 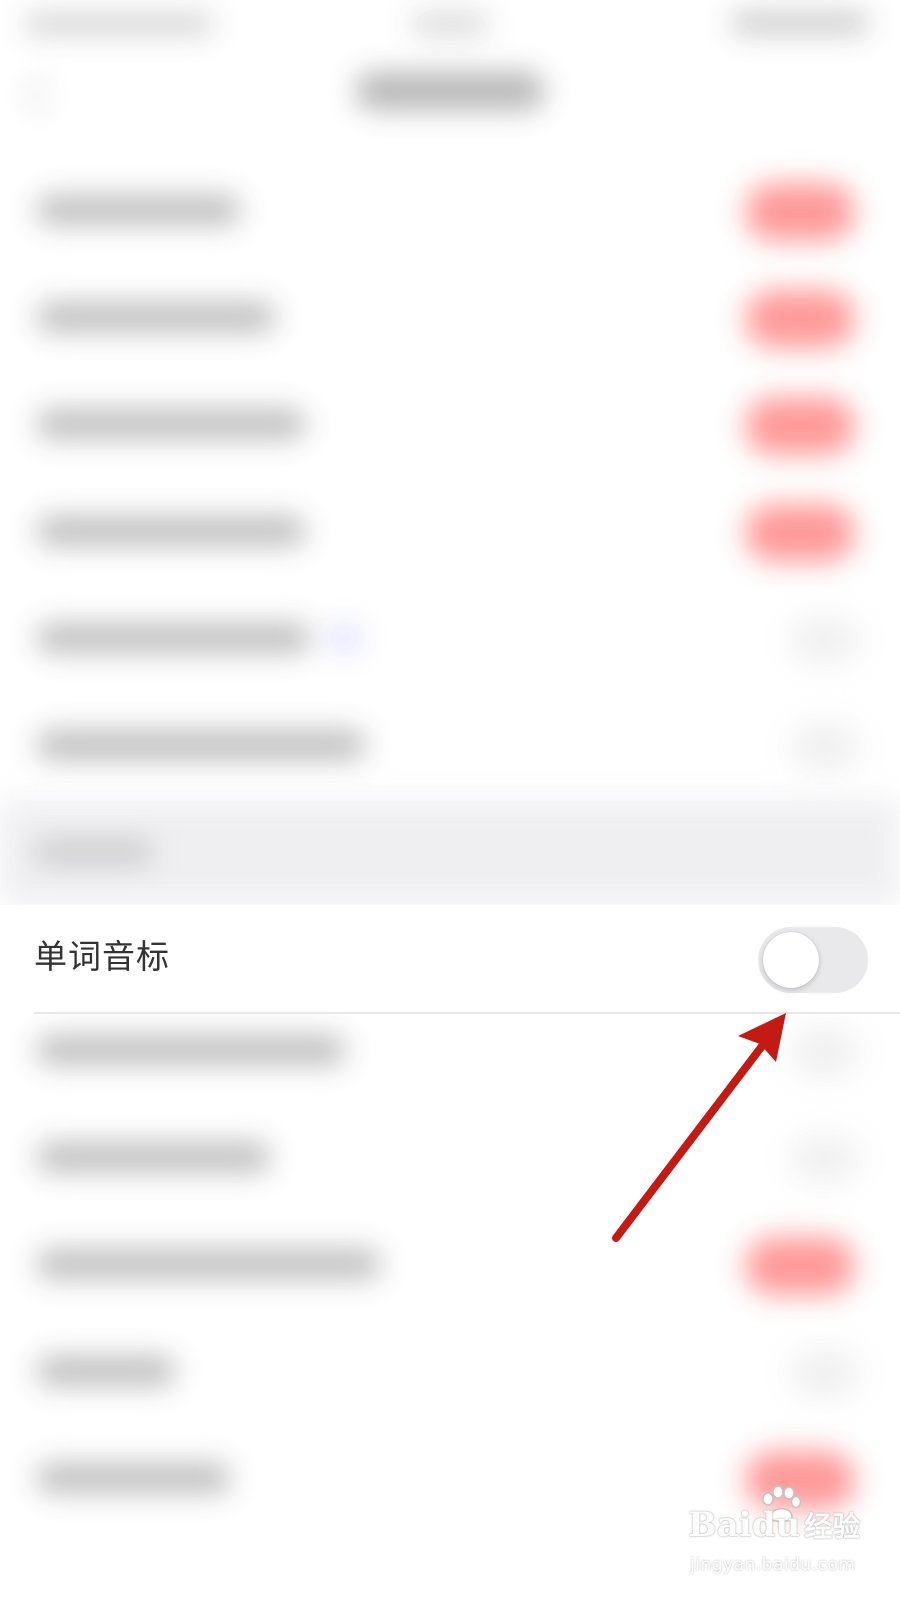 I want to click on section-header-blur, so click(x=450, y=852).